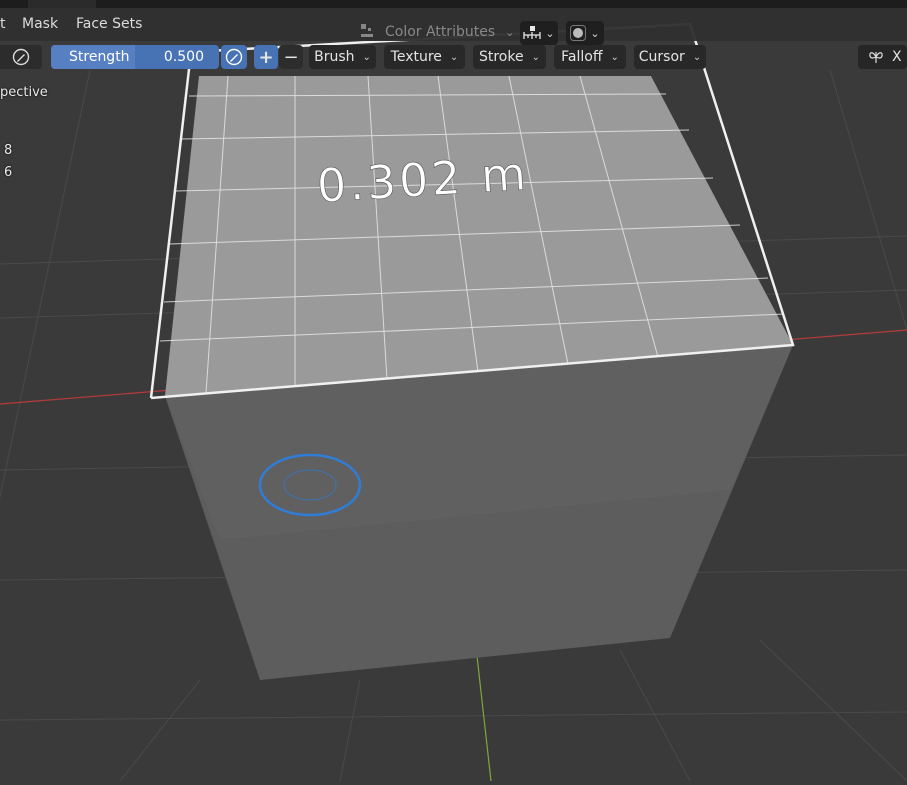  Describe the element at coordinates (24, 92) in the screenshot. I see `view-mode-text: pective` at that location.